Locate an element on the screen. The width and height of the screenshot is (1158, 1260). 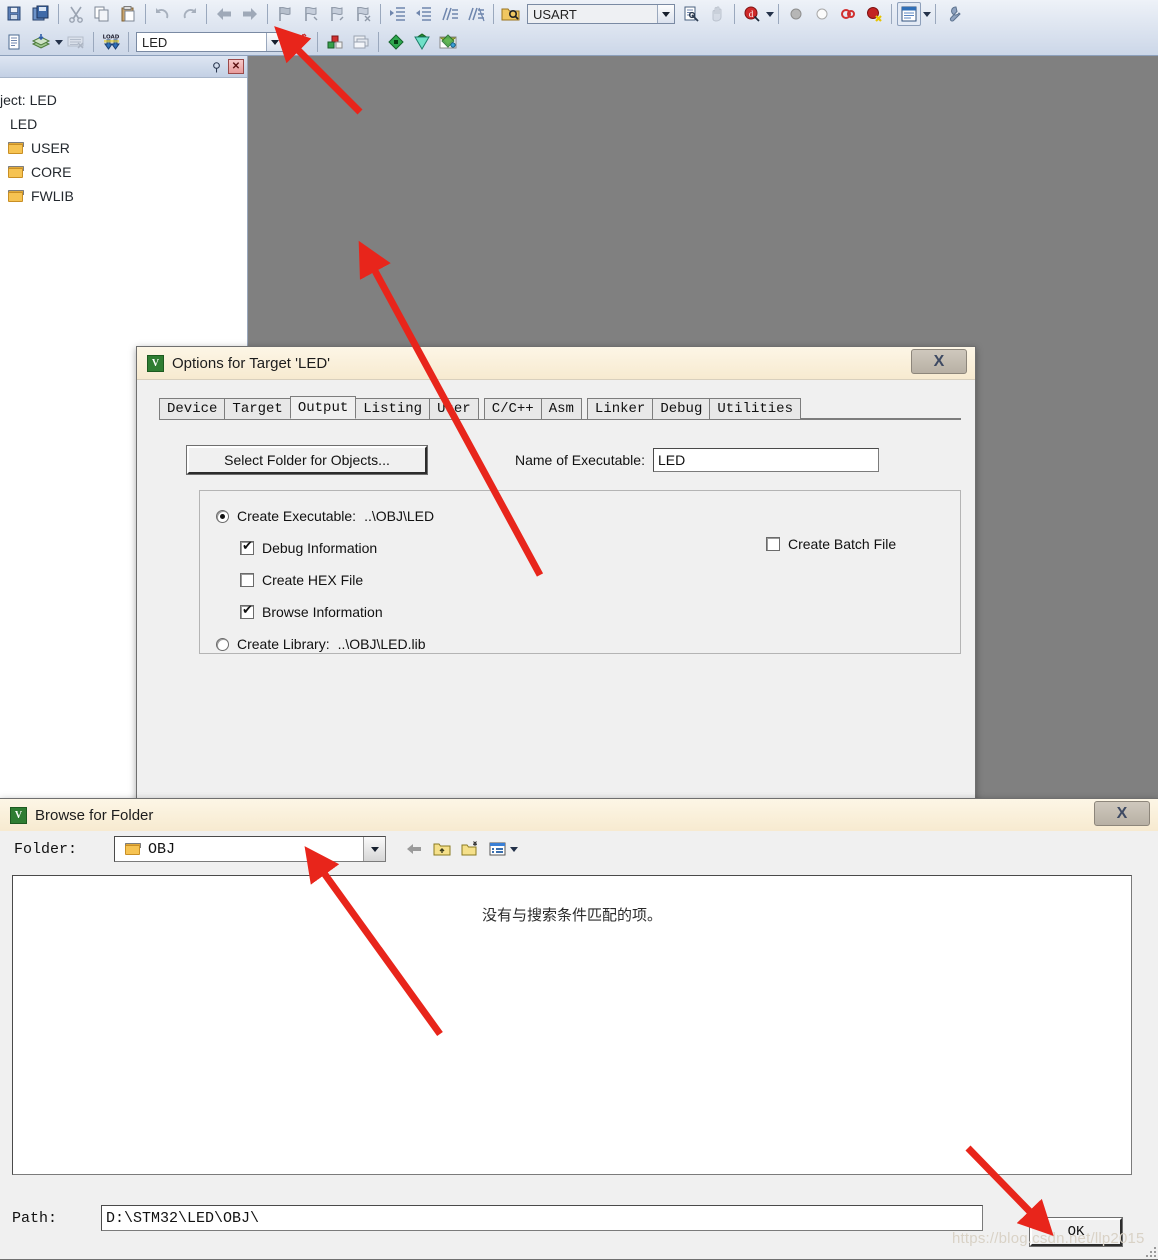
tab-c-cpp: C/C++ is located at coordinates (512, 408).